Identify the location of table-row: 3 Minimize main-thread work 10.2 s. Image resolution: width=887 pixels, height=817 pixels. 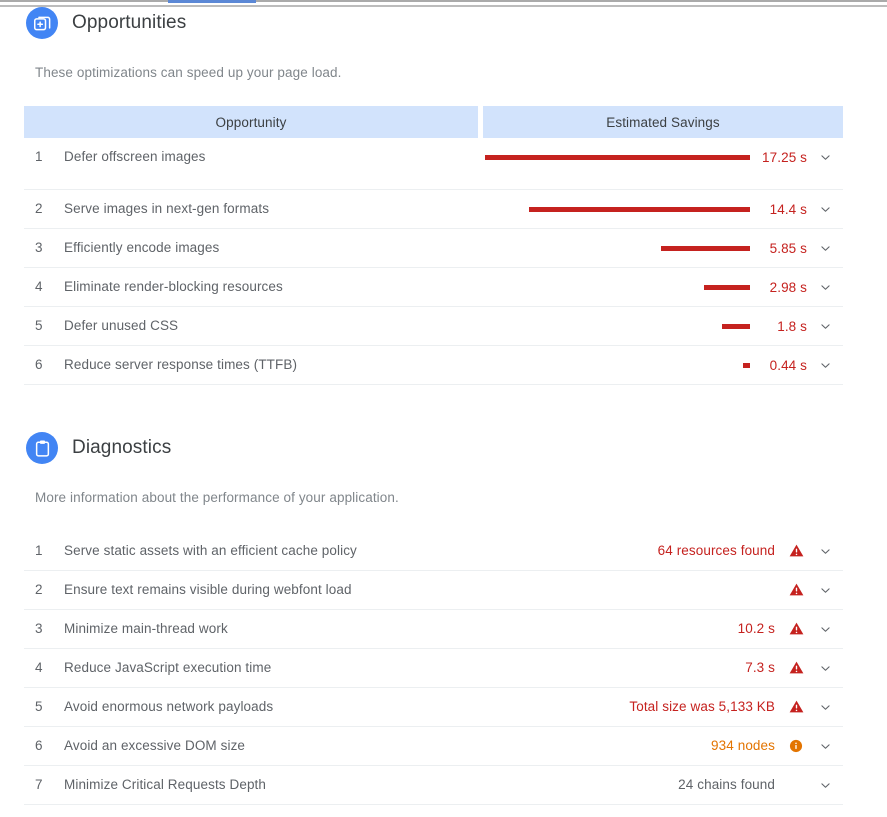
(433, 629).